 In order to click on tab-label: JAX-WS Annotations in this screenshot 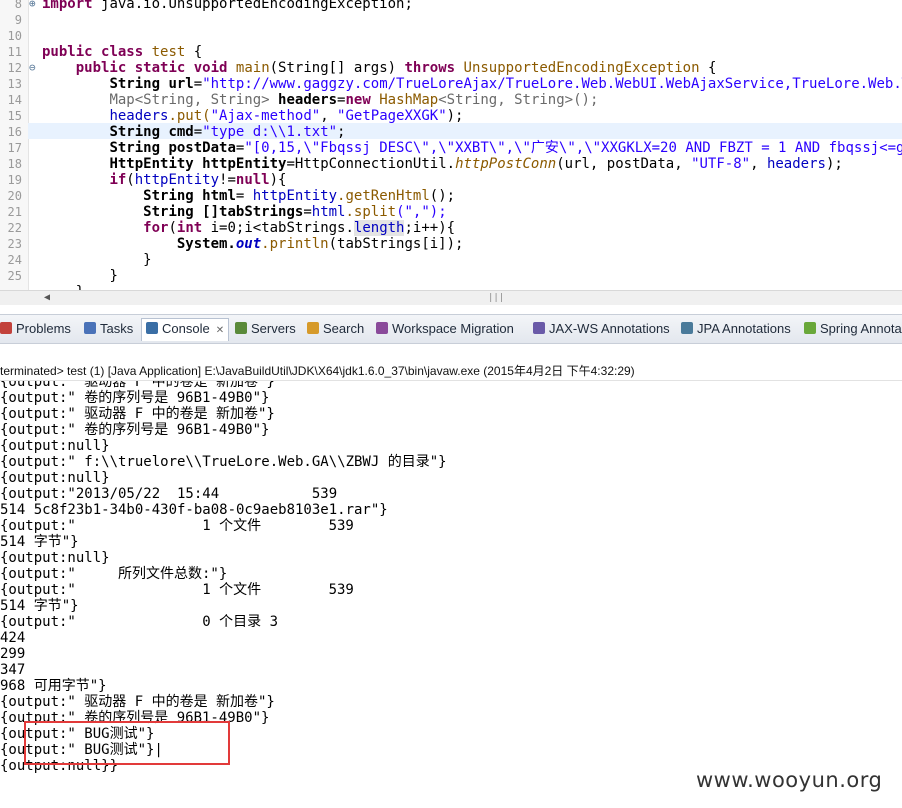, I will do `click(609, 328)`.